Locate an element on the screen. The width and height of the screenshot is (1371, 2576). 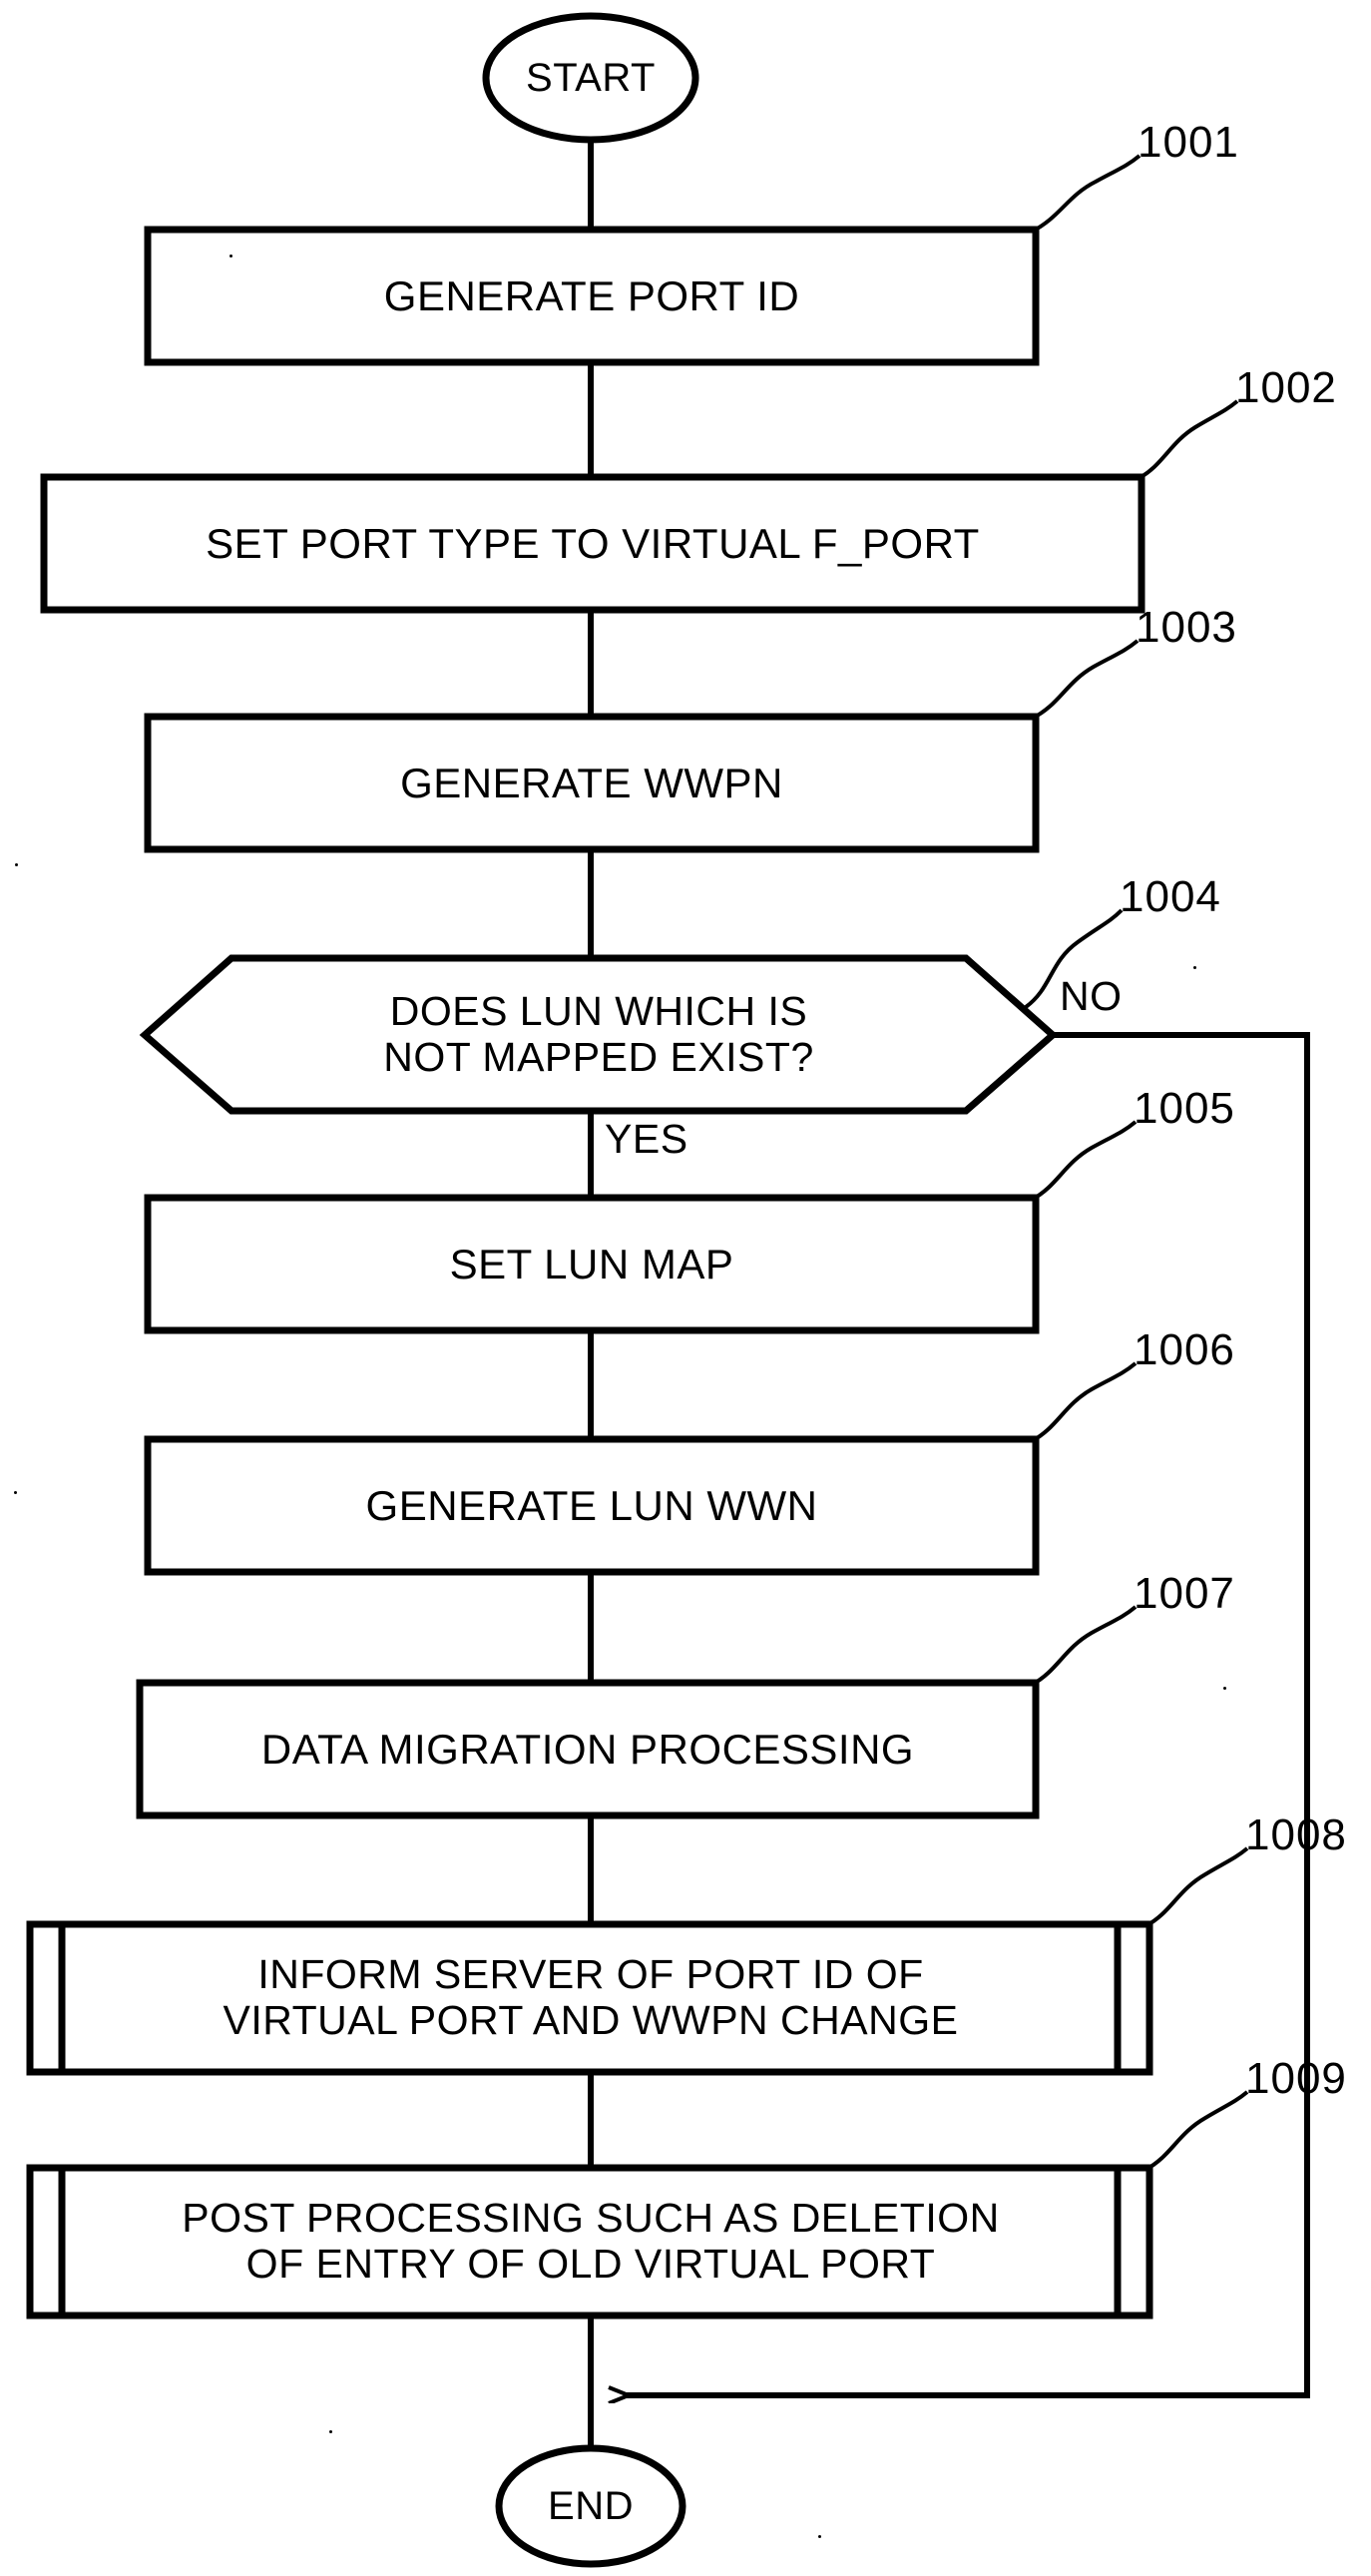
step-1008-shape is located at coordinates (590, 1998).